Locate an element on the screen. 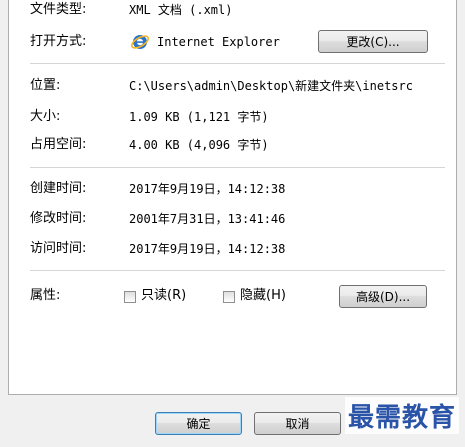  hidden-label: 隐藏(H) is located at coordinates (263, 295).